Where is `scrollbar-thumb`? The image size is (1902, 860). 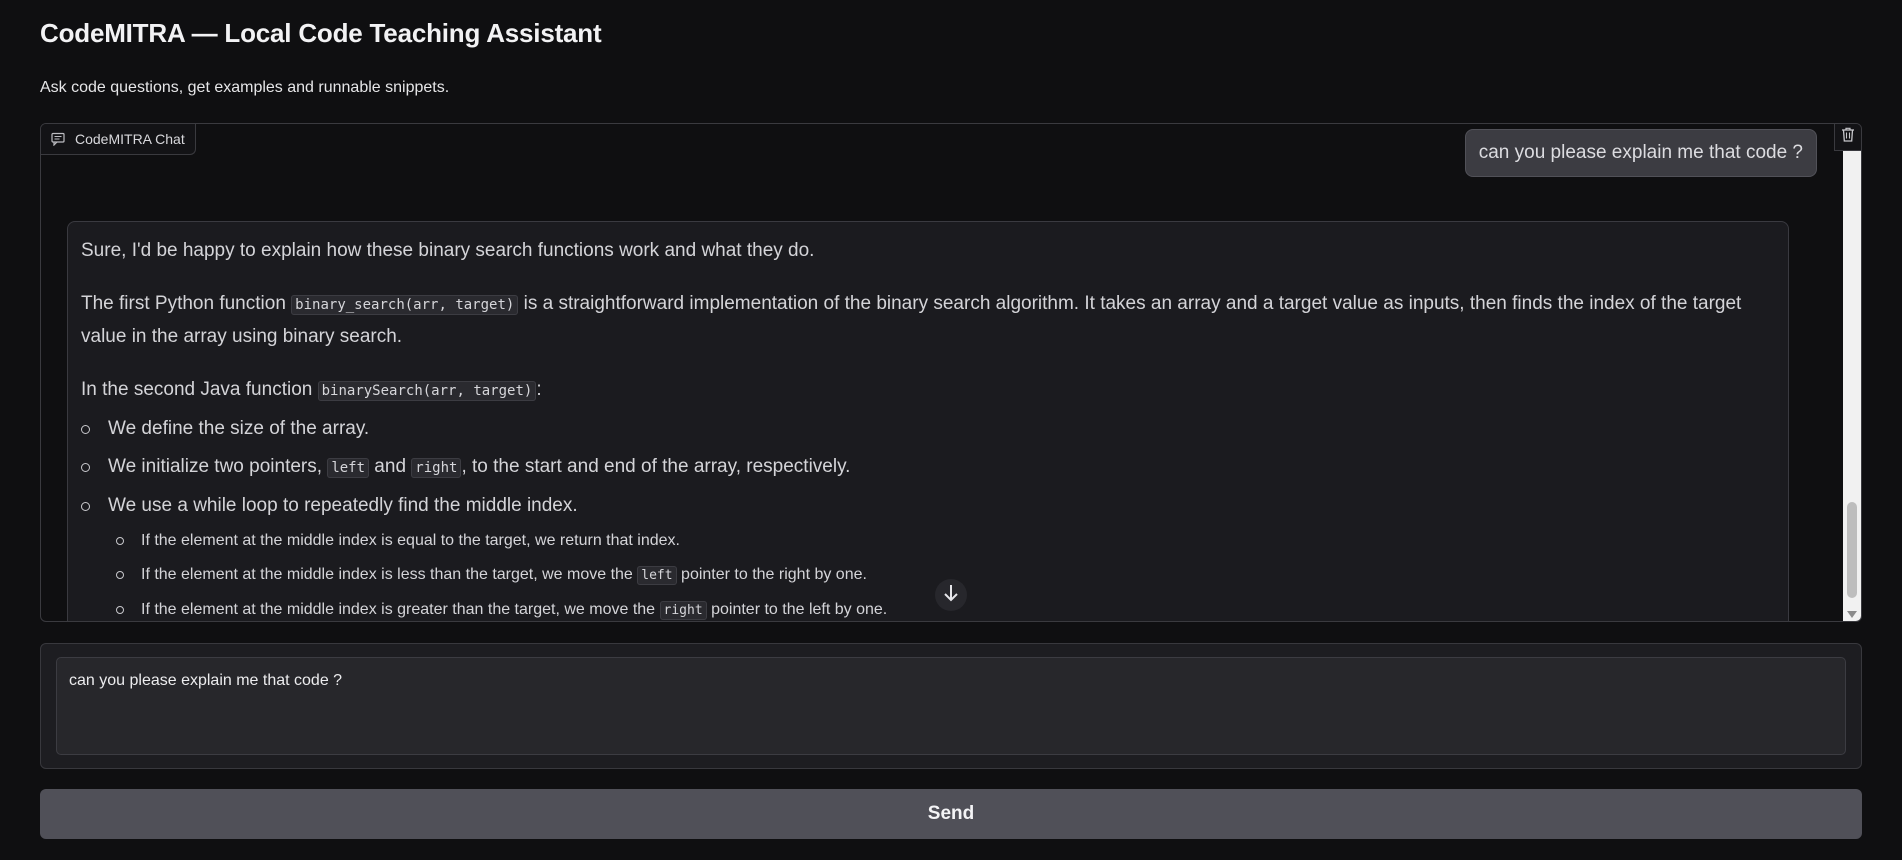
scrollbar-thumb is located at coordinates (1852, 550).